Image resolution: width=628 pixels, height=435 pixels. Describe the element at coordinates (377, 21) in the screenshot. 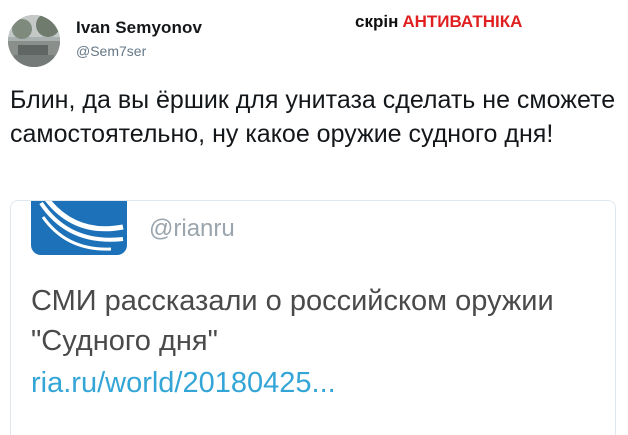

I see `watermark-prefix: скрін` at that location.